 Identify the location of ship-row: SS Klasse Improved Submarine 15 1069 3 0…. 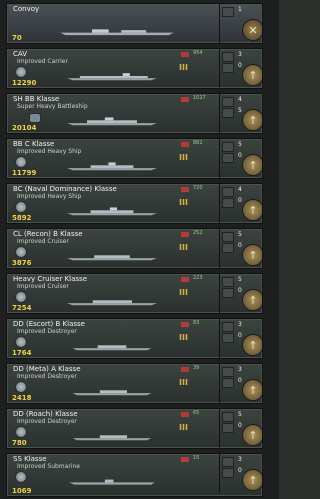
(134, 475).